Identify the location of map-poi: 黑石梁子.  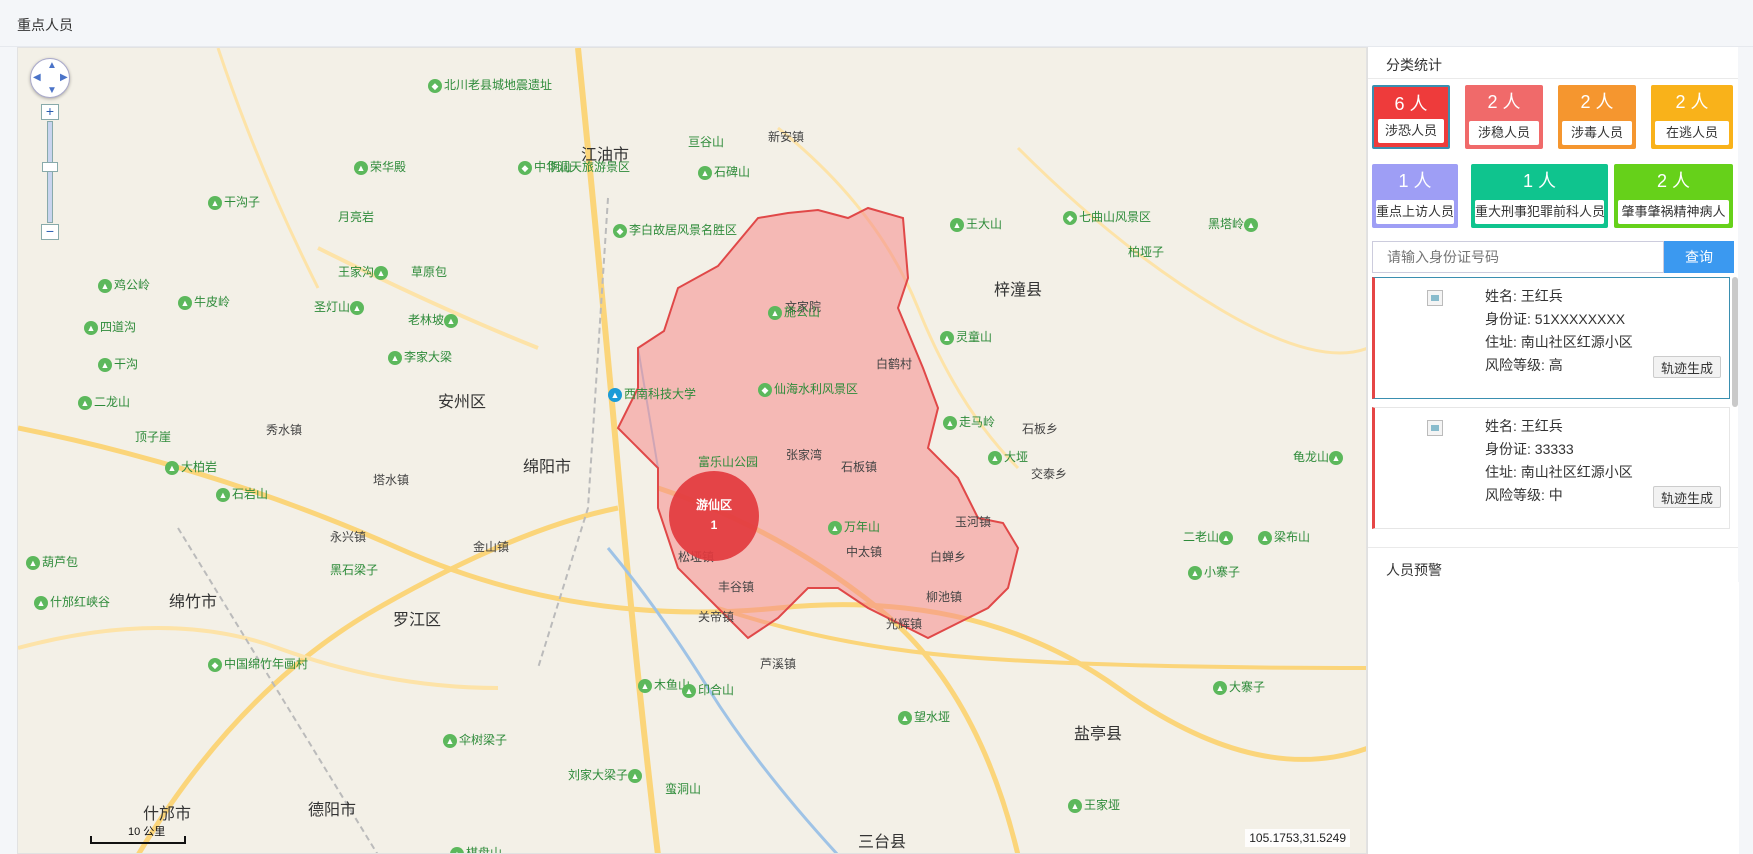
(354, 569).